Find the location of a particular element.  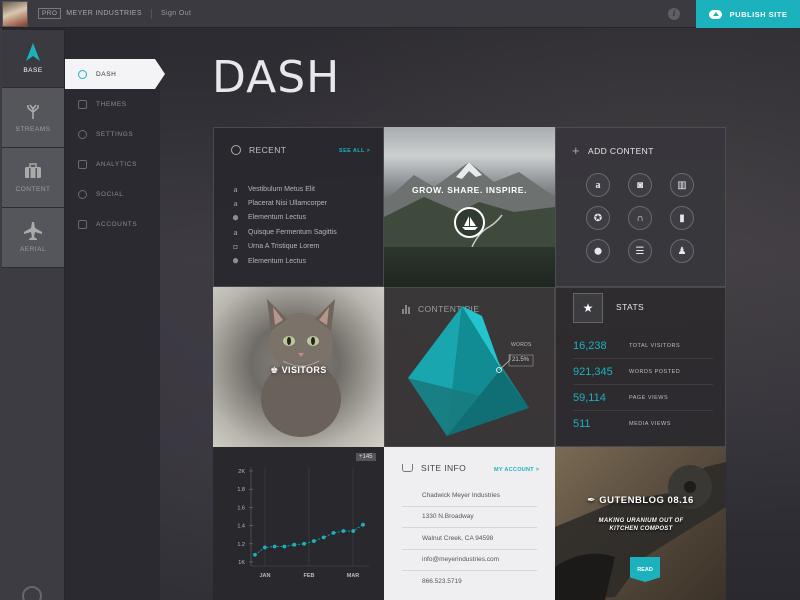

star-icon: ★ is located at coordinates (588, 308).